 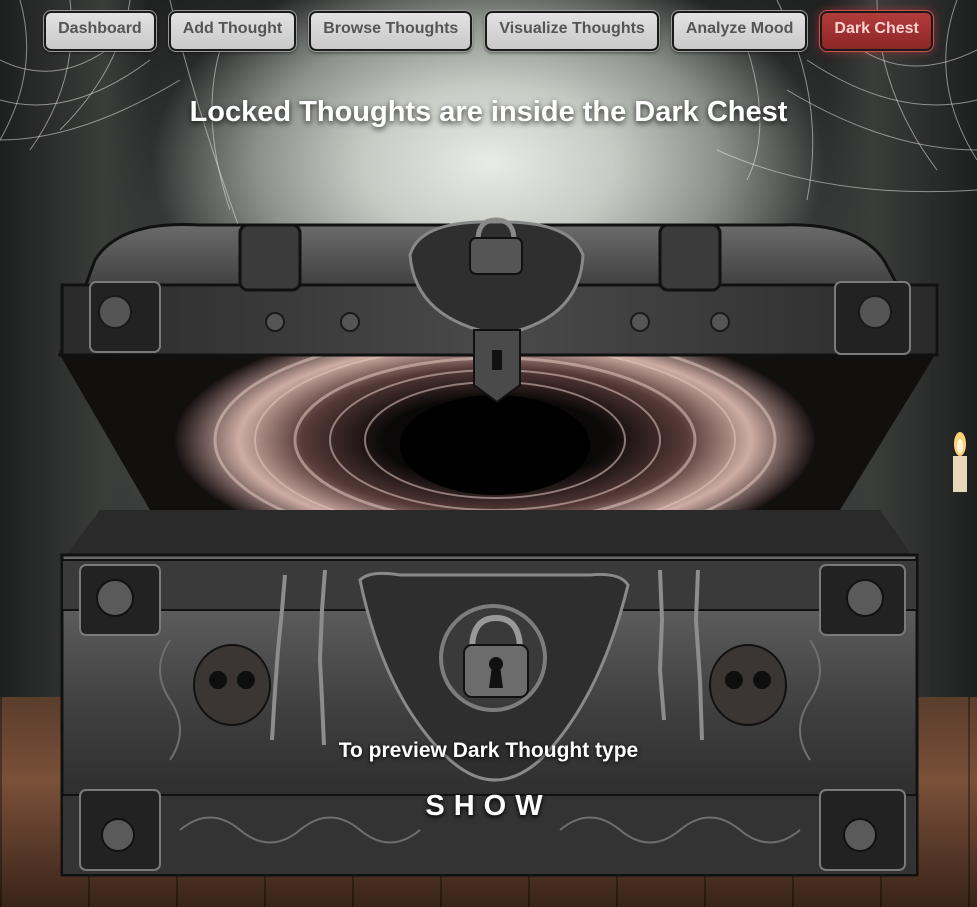 I want to click on nav-add-thought-button: Add Thought, so click(x=232, y=31).